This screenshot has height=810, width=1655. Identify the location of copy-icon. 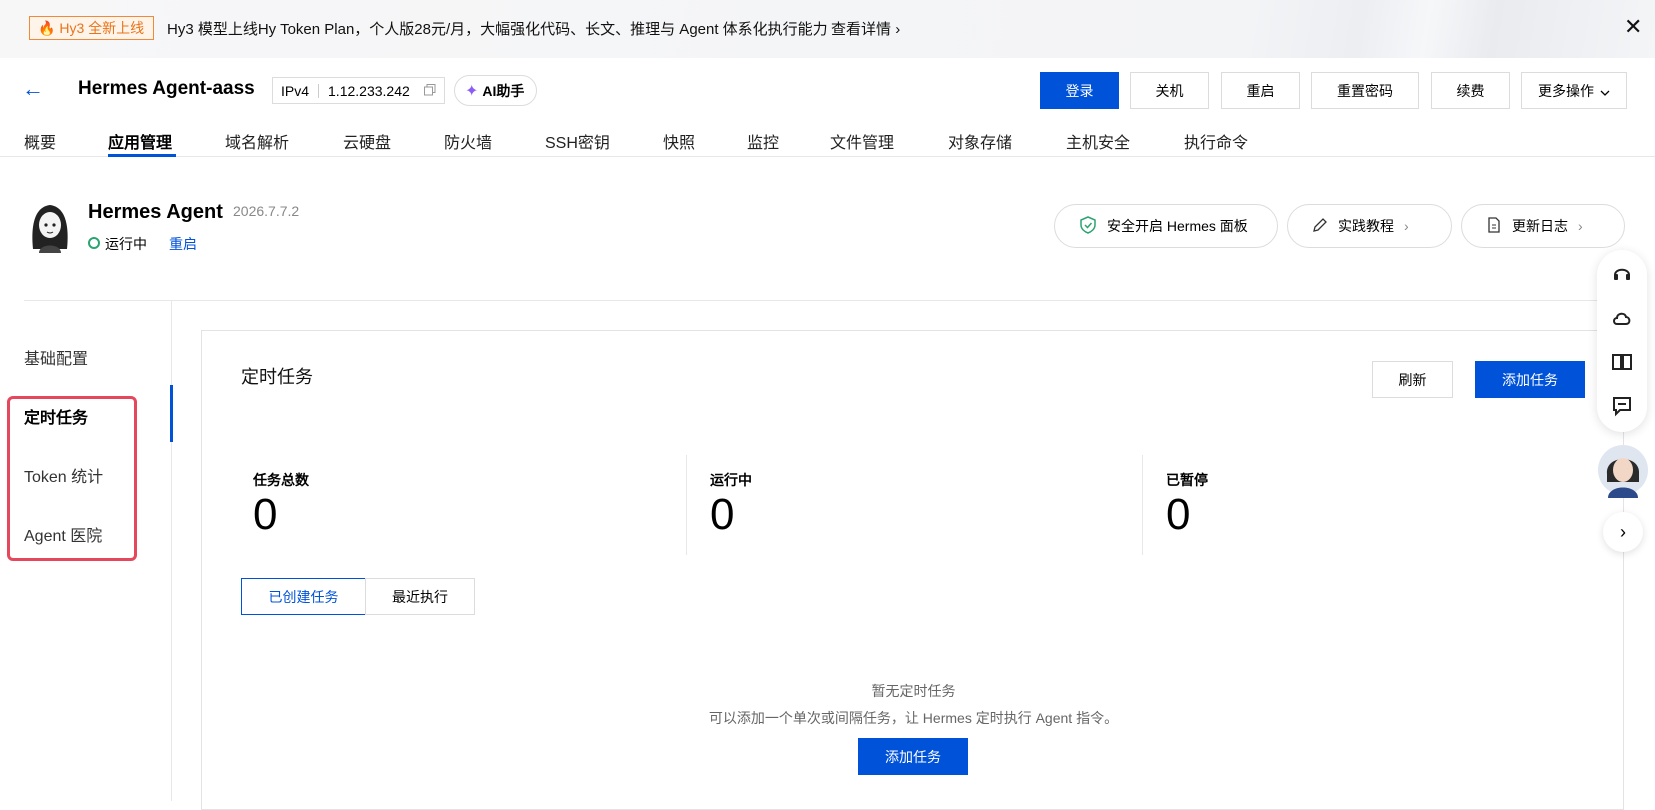
(429, 91).